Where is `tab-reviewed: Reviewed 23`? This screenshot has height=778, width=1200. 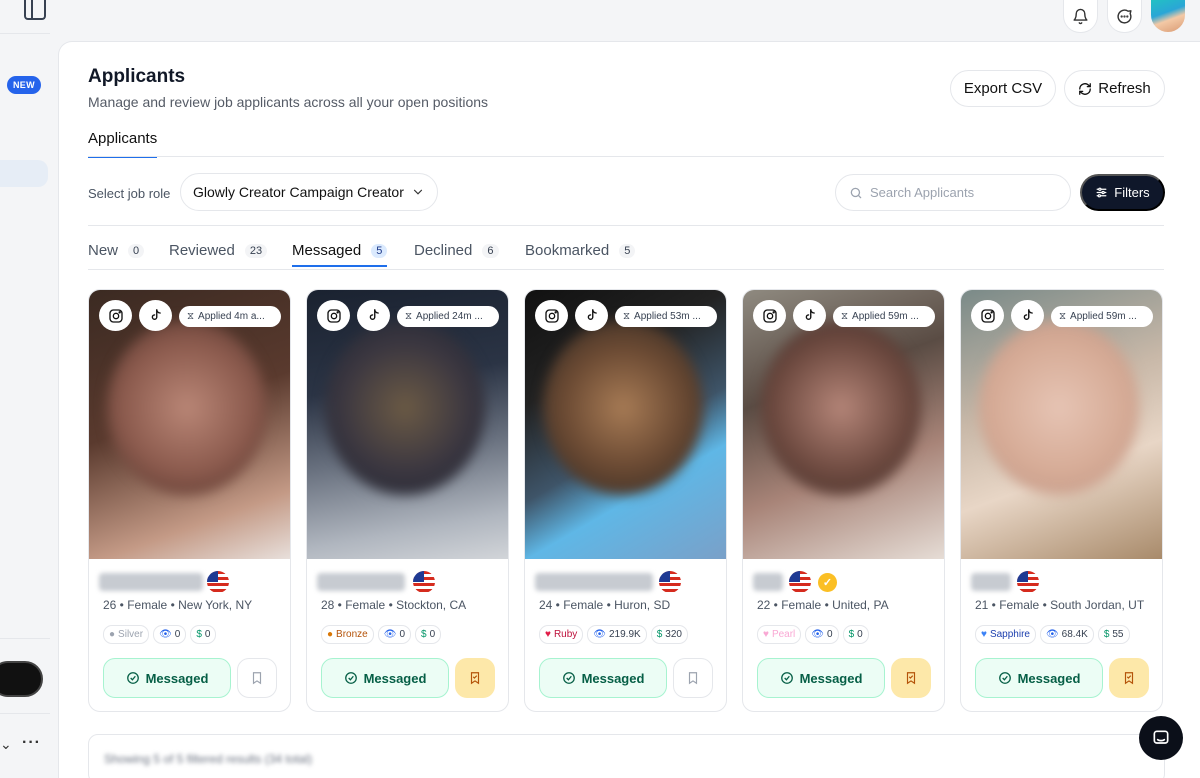
tab-reviewed: Reviewed 23 is located at coordinates (218, 253).